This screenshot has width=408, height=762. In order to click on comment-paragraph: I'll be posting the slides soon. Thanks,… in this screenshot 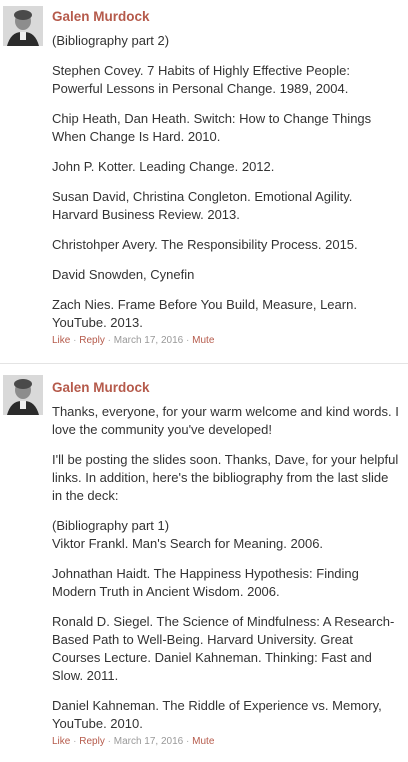, I will do `click(225, 477)`.